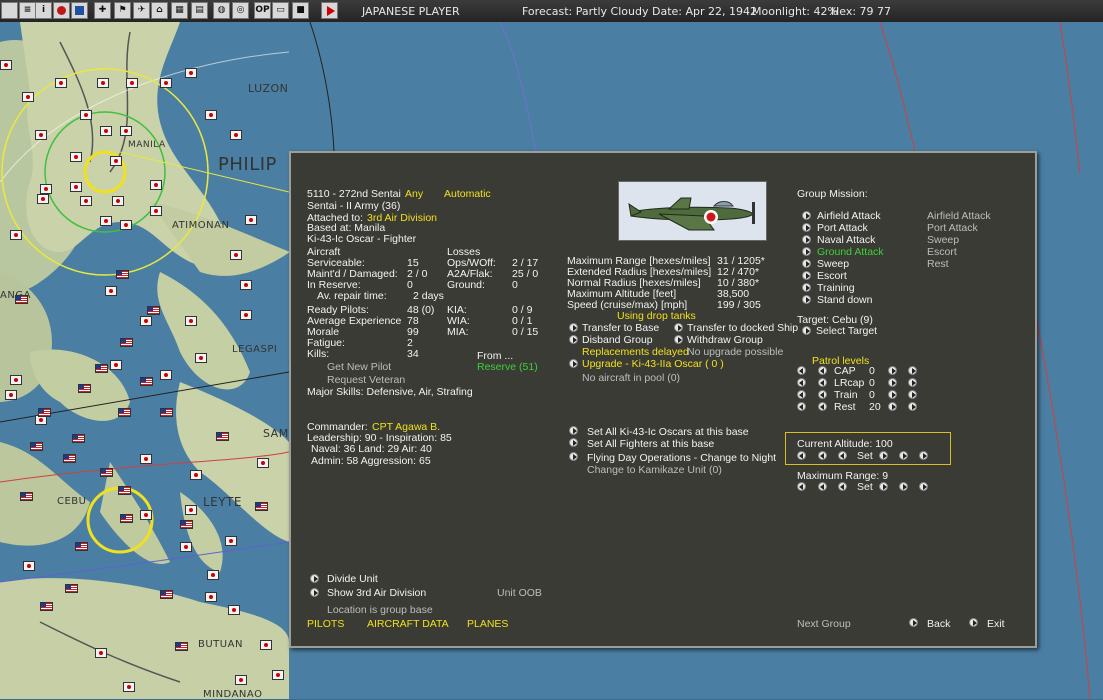  What do you see at coordinates (573, 456) in the screenshot?
I see `flying-day-arrow-icon` at bounding box center [573, 456].